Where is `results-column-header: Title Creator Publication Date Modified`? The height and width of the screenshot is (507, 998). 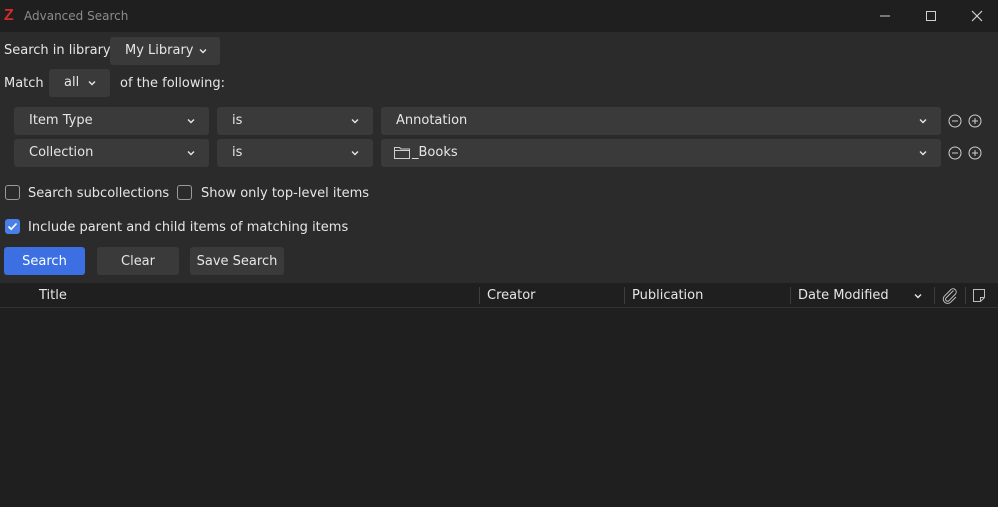 results-column-header: Title Creator Publication Date Modified is located at coordinates (499, 295).